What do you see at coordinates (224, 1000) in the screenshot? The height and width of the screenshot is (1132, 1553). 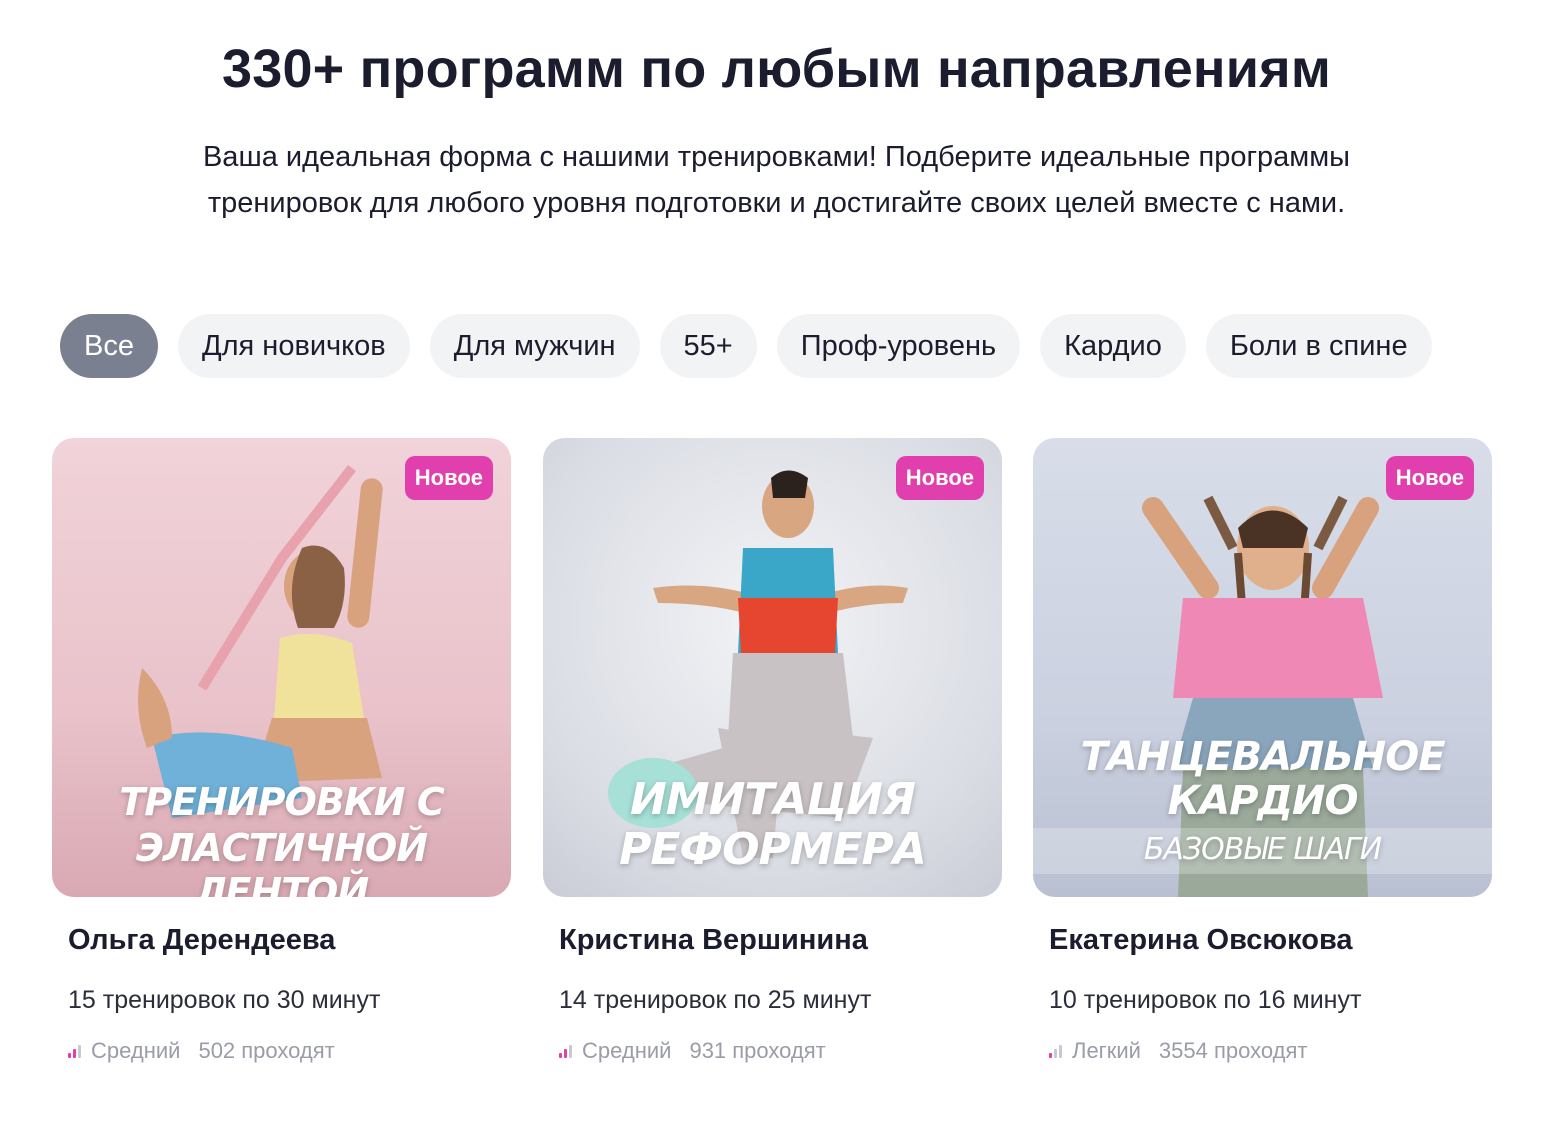 I see `workouts-info: 15 тренировок по 30 минут` at bounding box center [224, 1000].